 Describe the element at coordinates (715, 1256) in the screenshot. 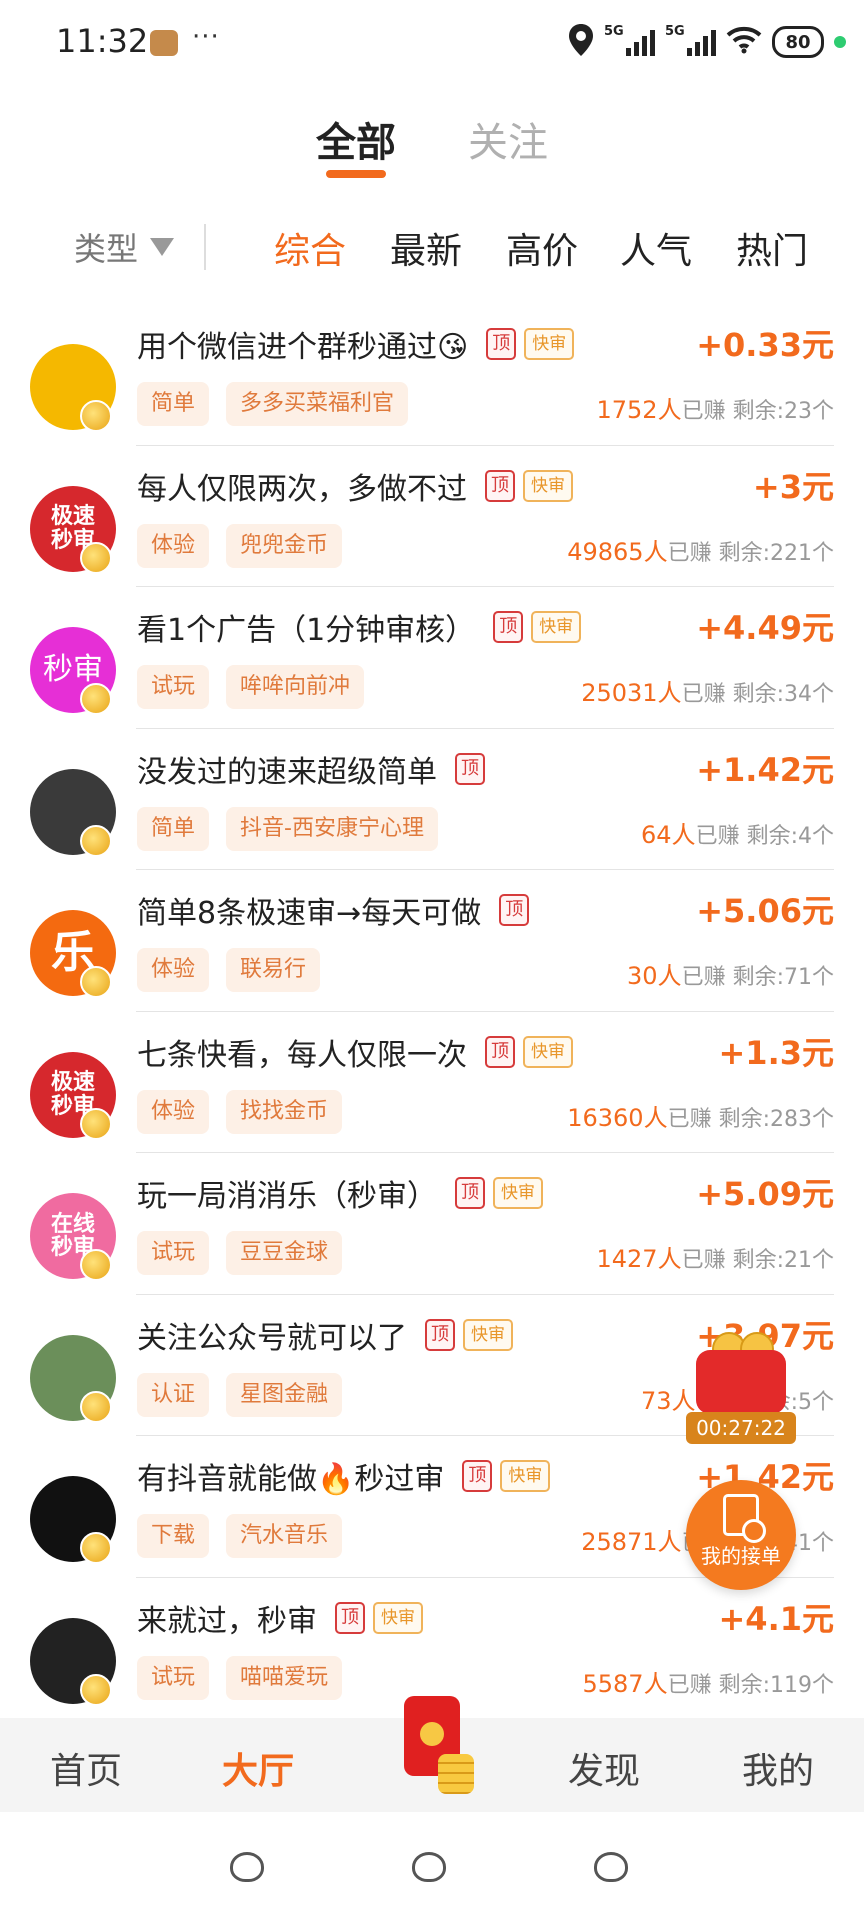

I see `task-stats: 1427人已赚 剩余:21个` at that location.